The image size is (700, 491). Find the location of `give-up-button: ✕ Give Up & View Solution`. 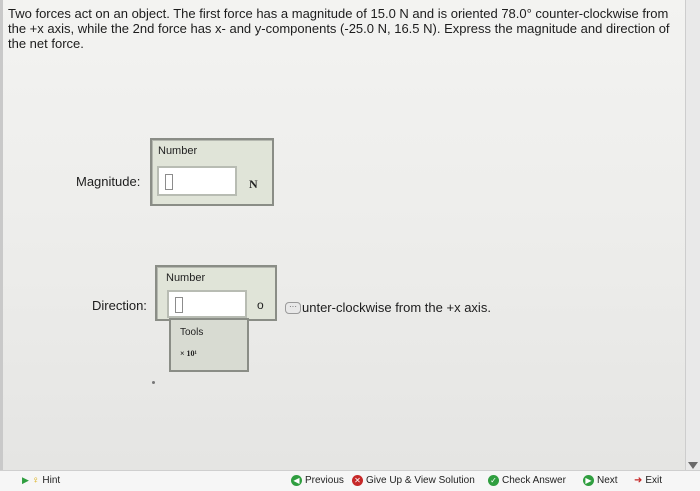

give-up-button: ✕ Give Up & View Solution is located at coordinates (413, 480).